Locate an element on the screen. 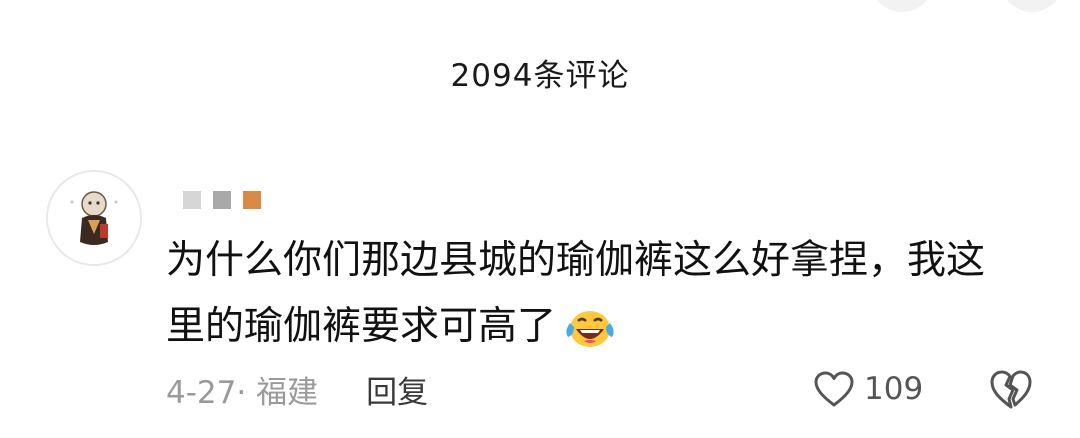  comment-date-location: 4-27· 福建 is located at coordinates (242, 392).